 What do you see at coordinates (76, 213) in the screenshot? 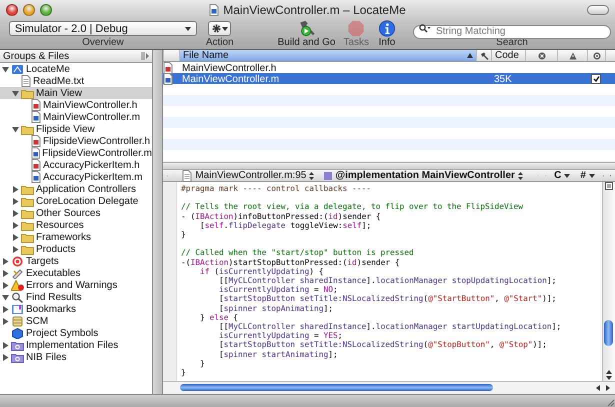
I see `tree-item: Other Sources` at bounding box center [76, 213].